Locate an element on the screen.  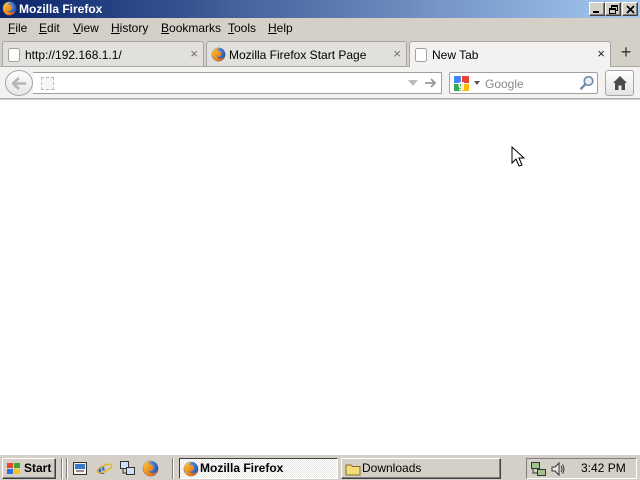
back-button is located at coordinates (19, 83).